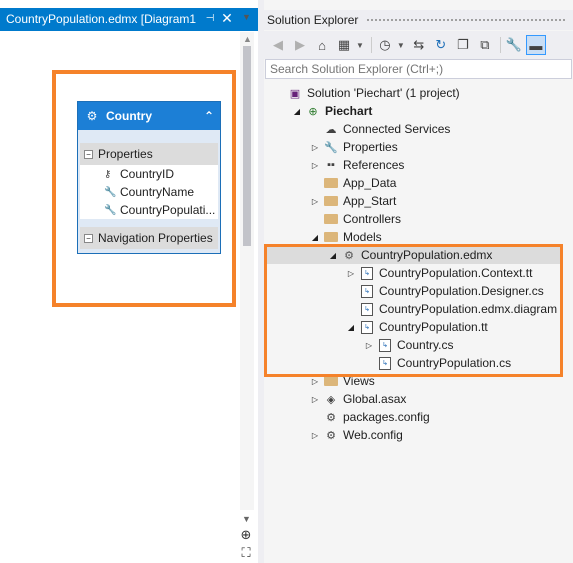  I want to click on tree-item: ▣ Solution 'Piechart' (1 project), so click(366, 93).